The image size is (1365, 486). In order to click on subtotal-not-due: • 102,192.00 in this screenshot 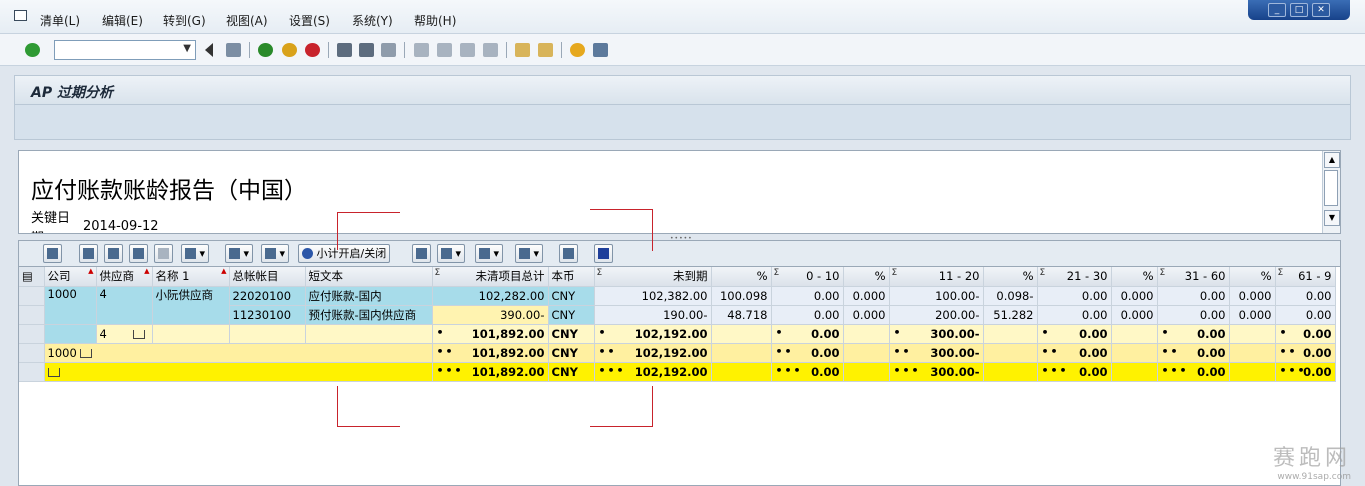, I will do `click(653, 334)`.